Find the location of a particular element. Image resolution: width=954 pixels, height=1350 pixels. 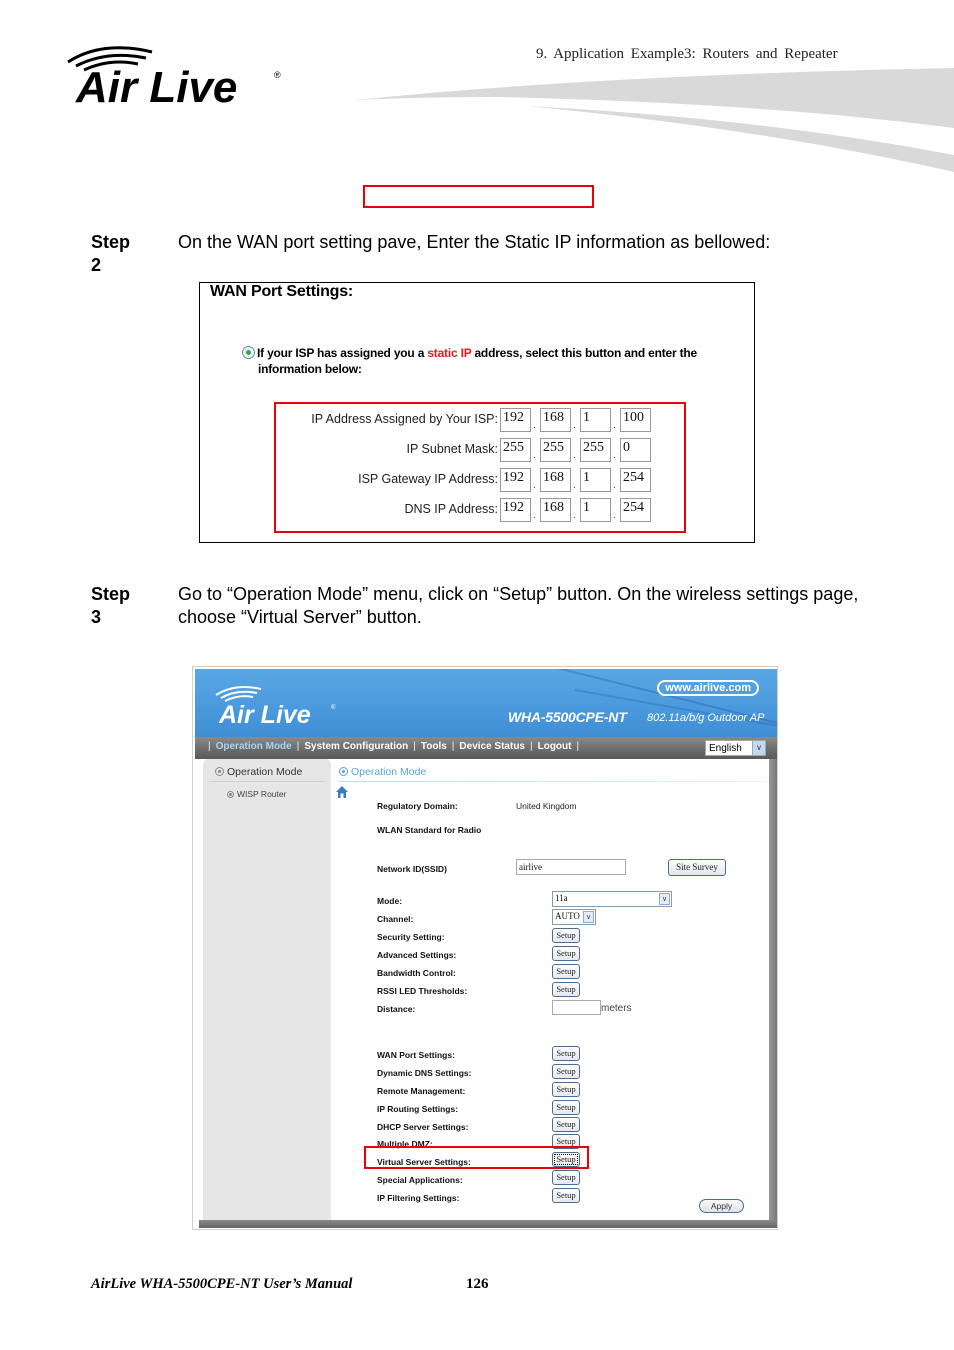

sidebar-item-wisp-router: WISP Router is located at coordinates (256, 794).